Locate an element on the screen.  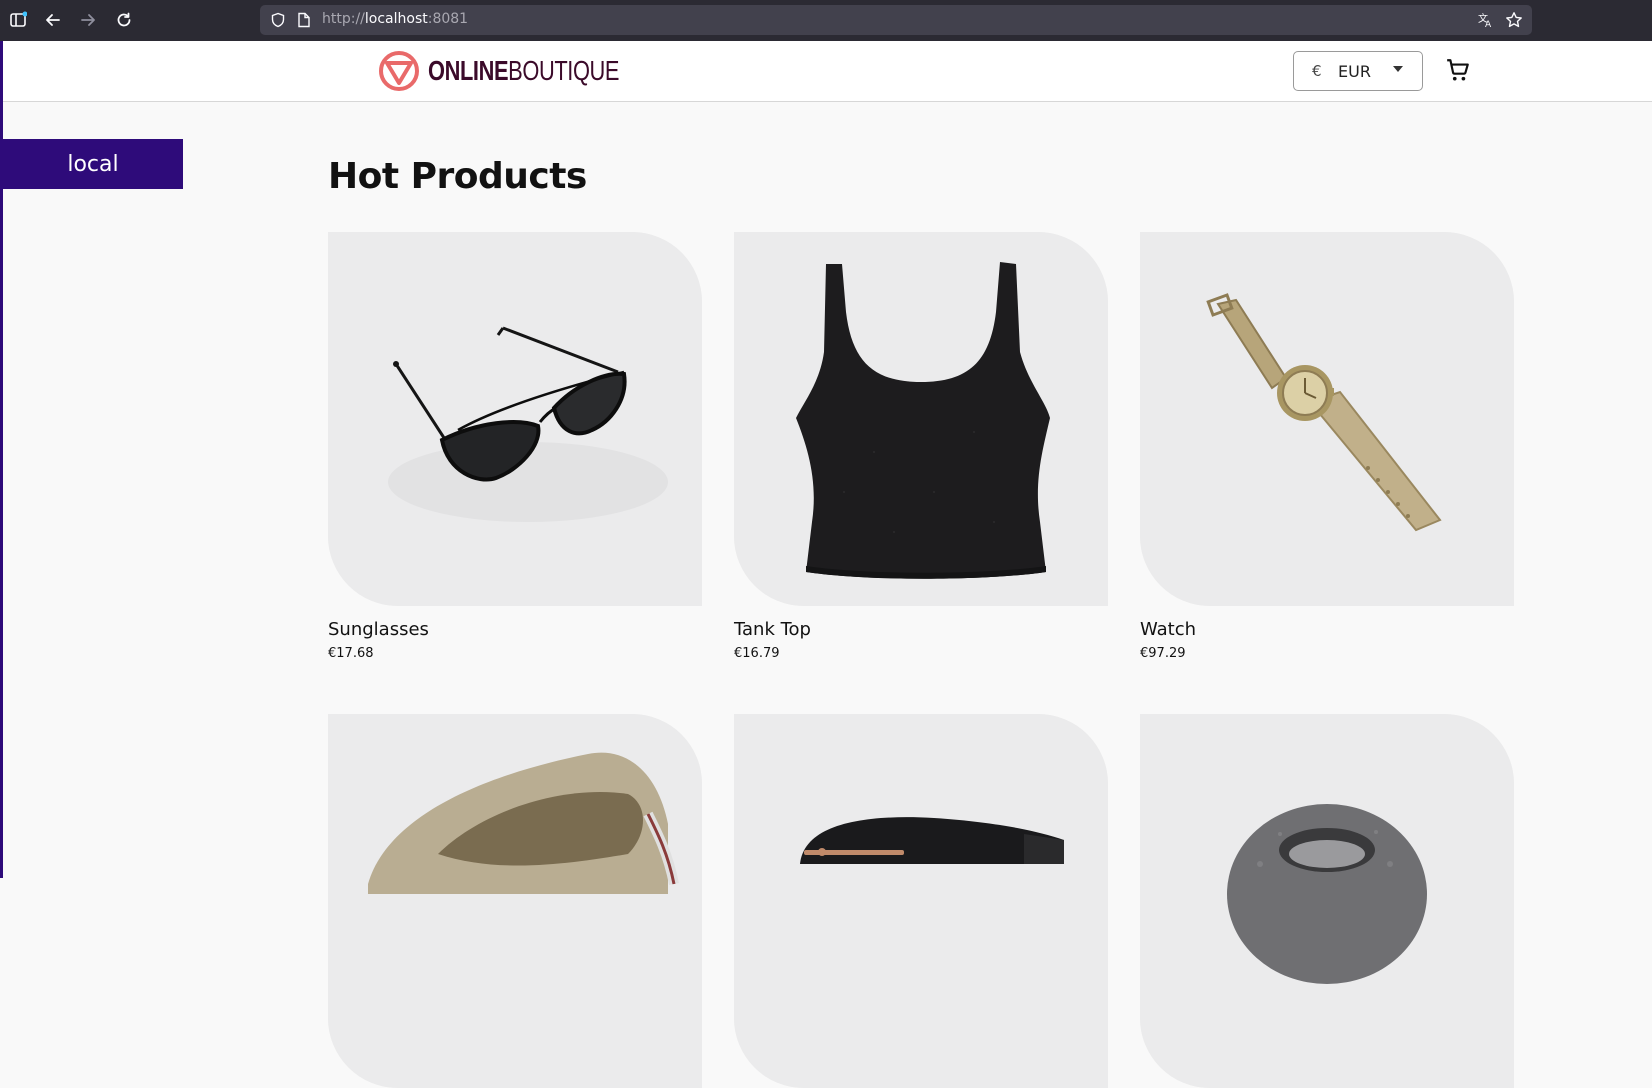
forward-icon is located at coordinates (88, 20).